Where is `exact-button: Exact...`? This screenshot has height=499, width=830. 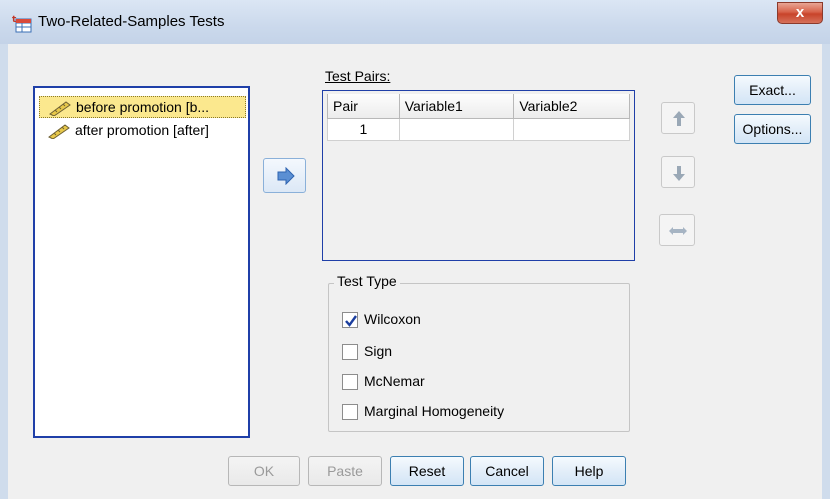 exact-button: Exact... is located at coordinates (772, 90).